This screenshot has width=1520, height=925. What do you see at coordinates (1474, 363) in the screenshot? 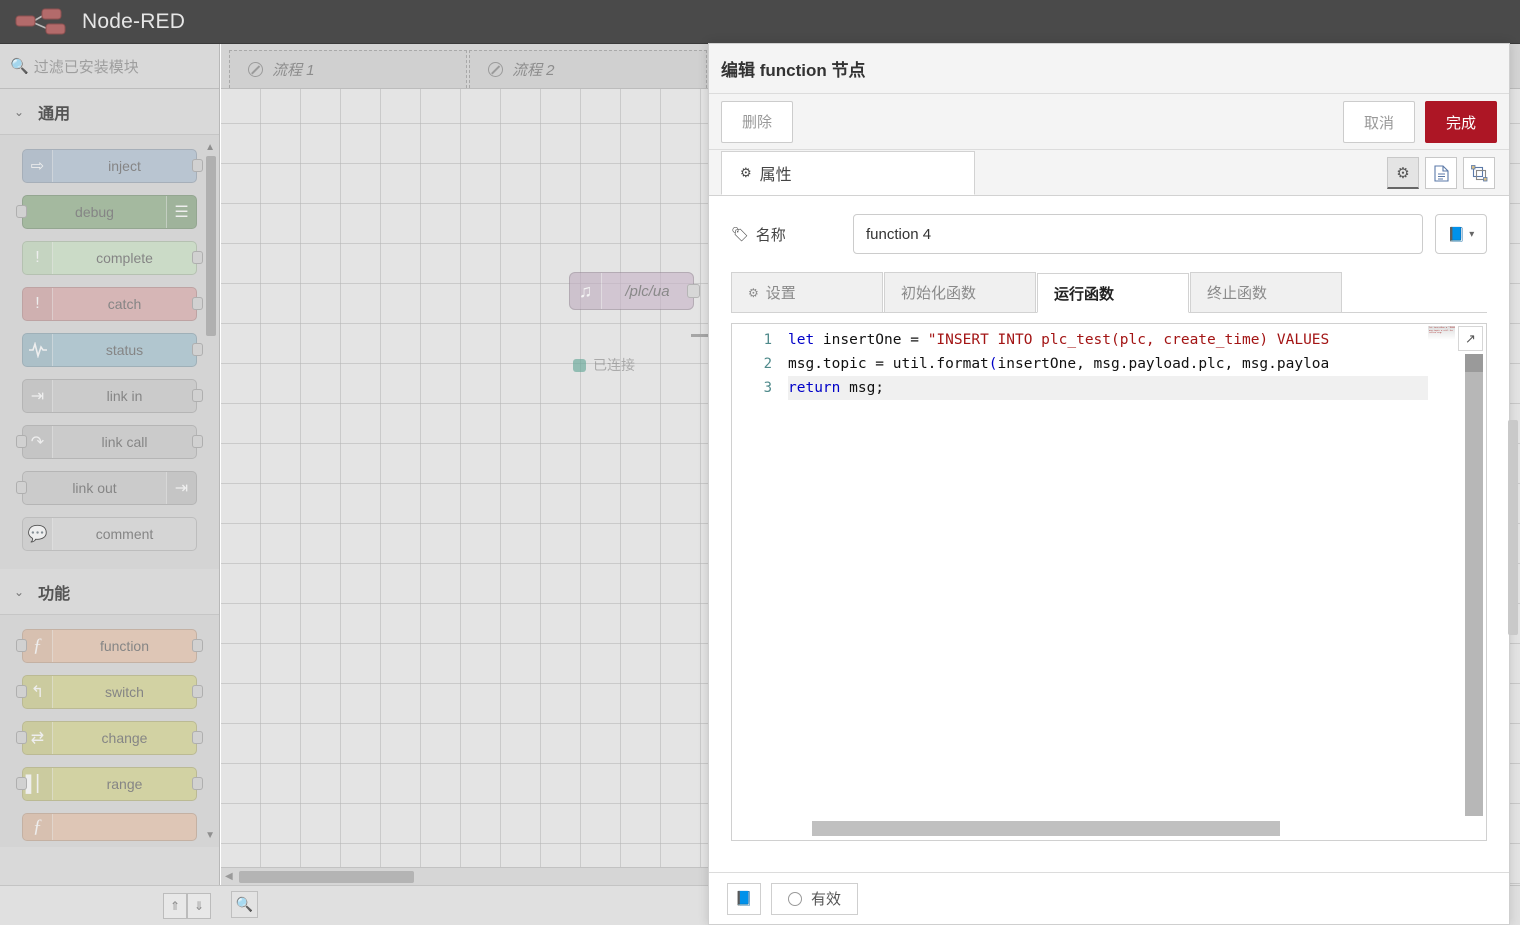
I see `editor-vertical-scrollbar-thumb` at bounding box center [1474, 363].